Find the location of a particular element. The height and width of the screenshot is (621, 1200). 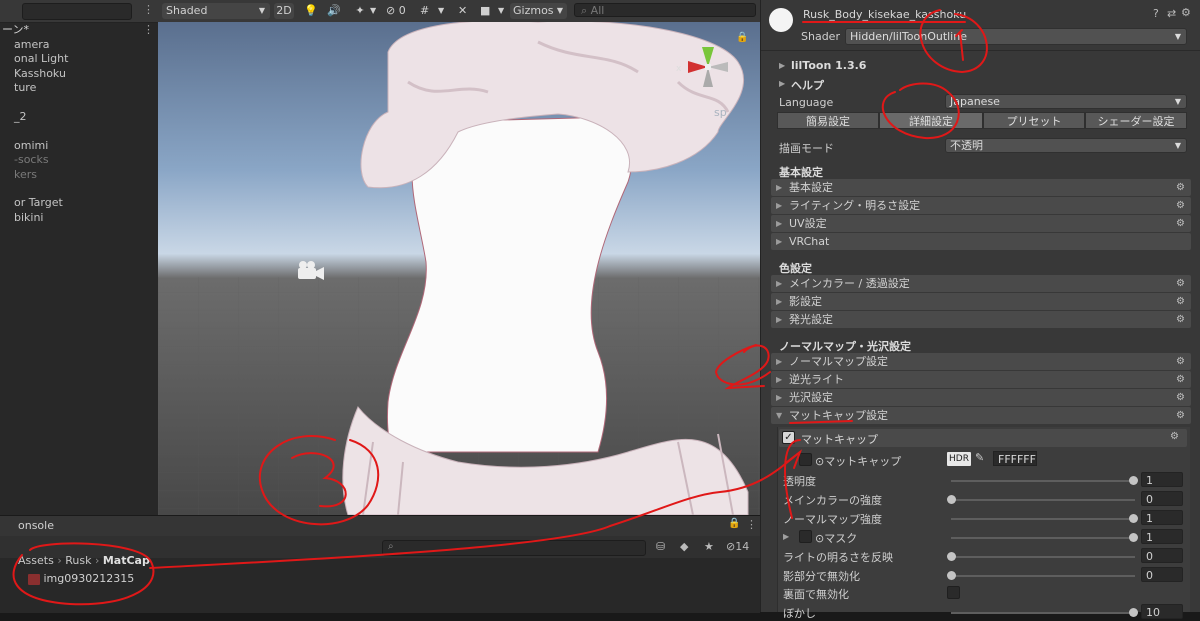

tools-icon: ✕ is located at coordinates (465, 11).